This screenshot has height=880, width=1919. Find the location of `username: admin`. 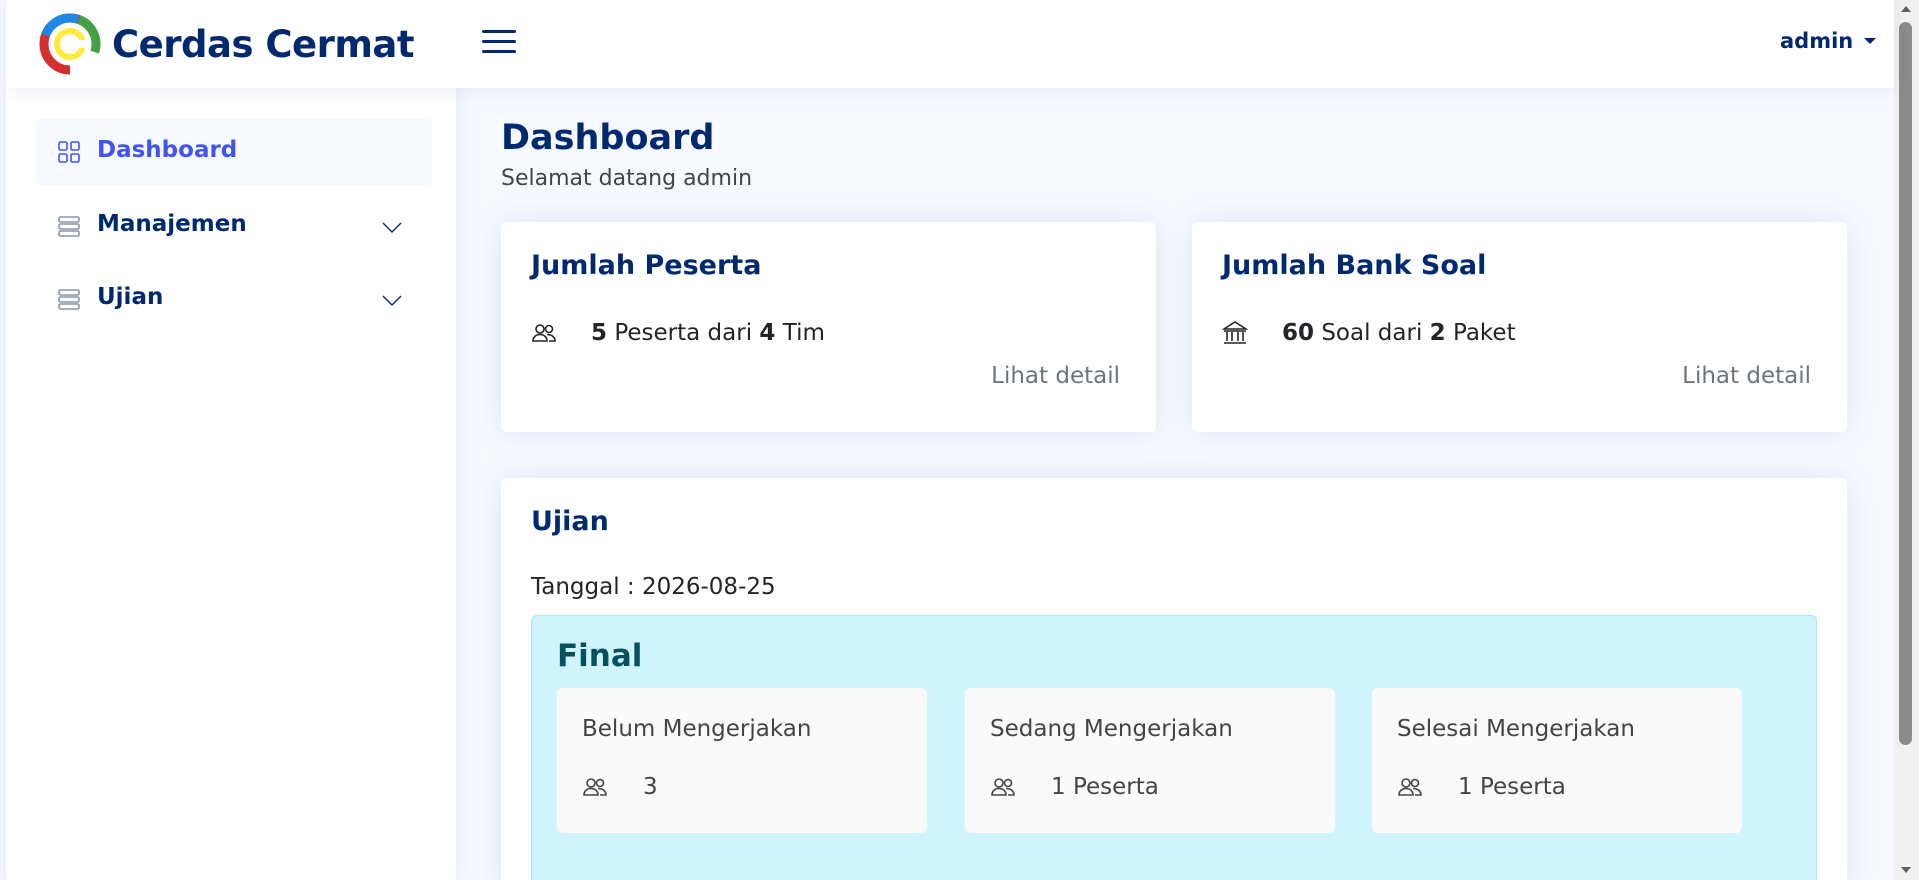

username: admin is located at coordinates (1817, 41).